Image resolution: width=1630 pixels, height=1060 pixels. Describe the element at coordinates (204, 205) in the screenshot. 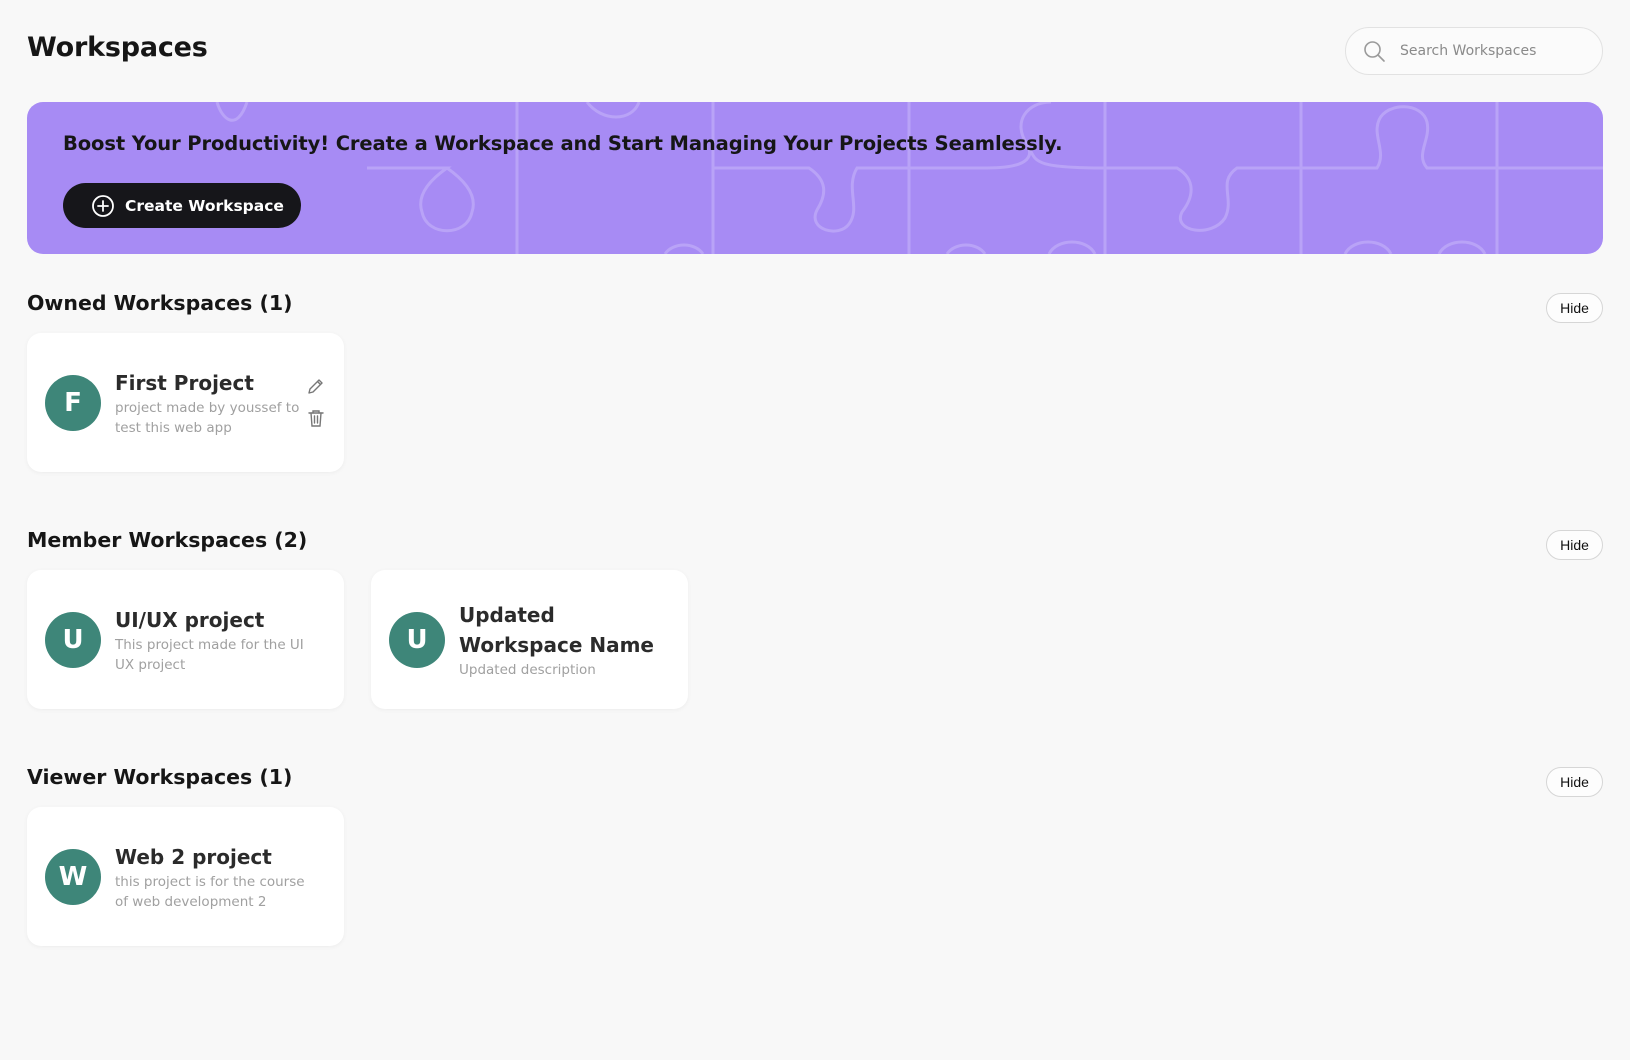

I see `create-workspace-label: Create Workspace` at that location.